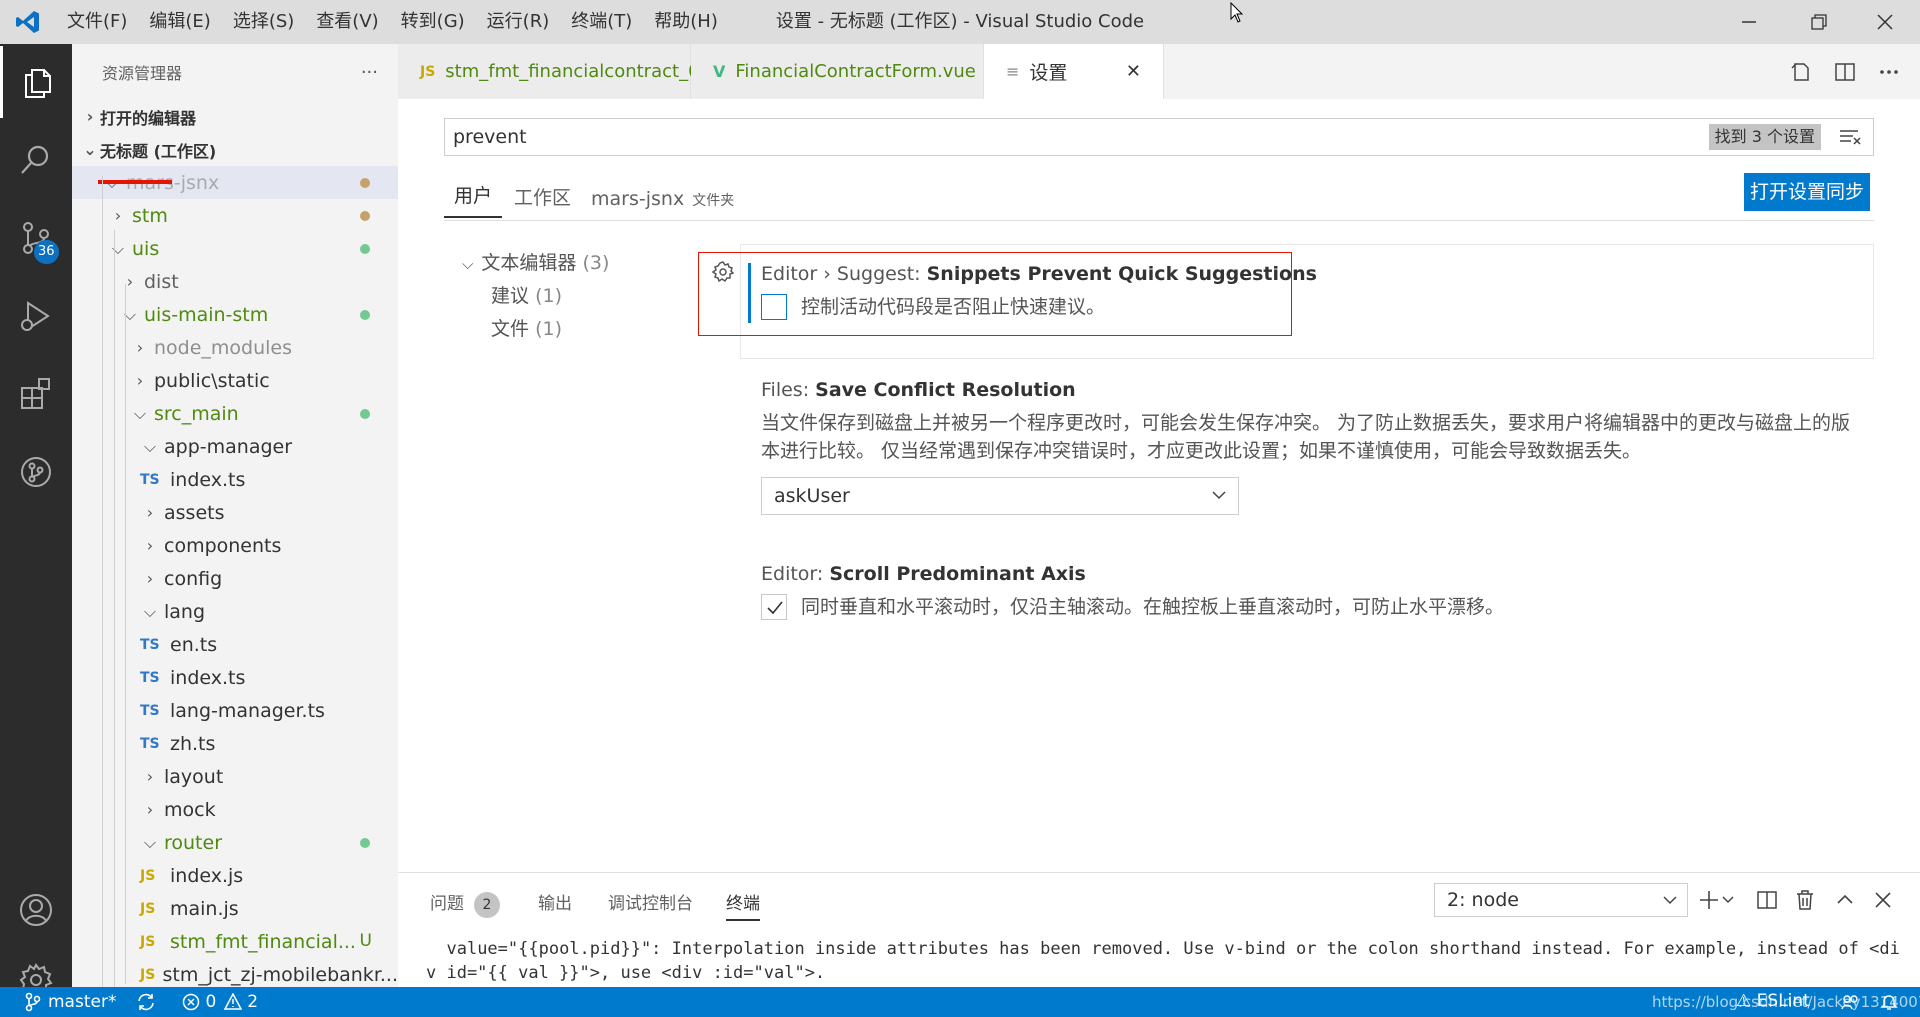 This screenshot has width=1920, height=1017. I want to click on tree-item: ⌵mars-jsnx, so click(235, 182).